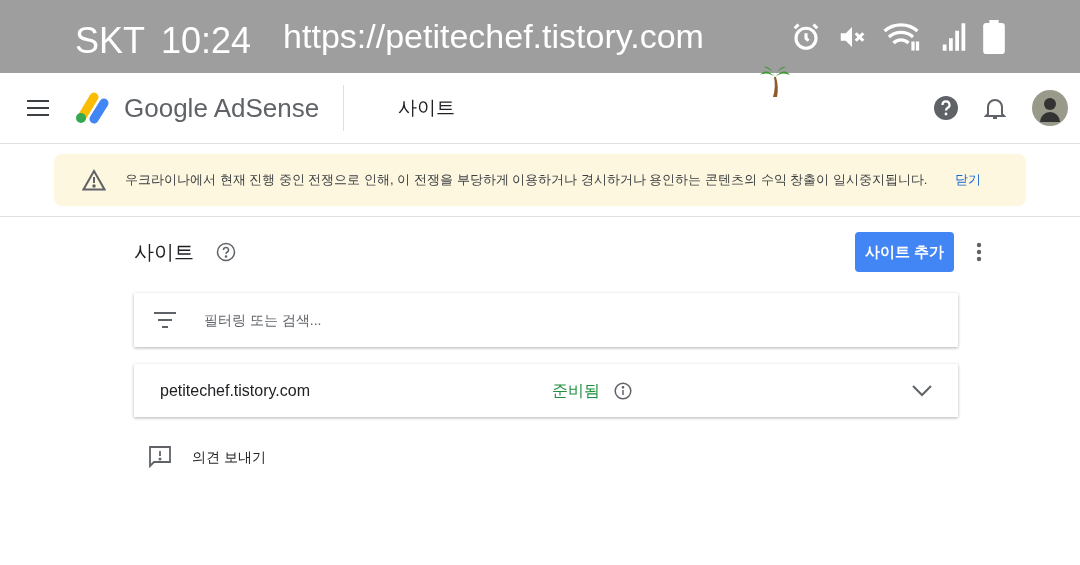 Image resolution: width=1080 pixels, height=565 pixels. Describe the element at coordinates (165, 320) in the screenshot. I see `filter-icon` at that location.